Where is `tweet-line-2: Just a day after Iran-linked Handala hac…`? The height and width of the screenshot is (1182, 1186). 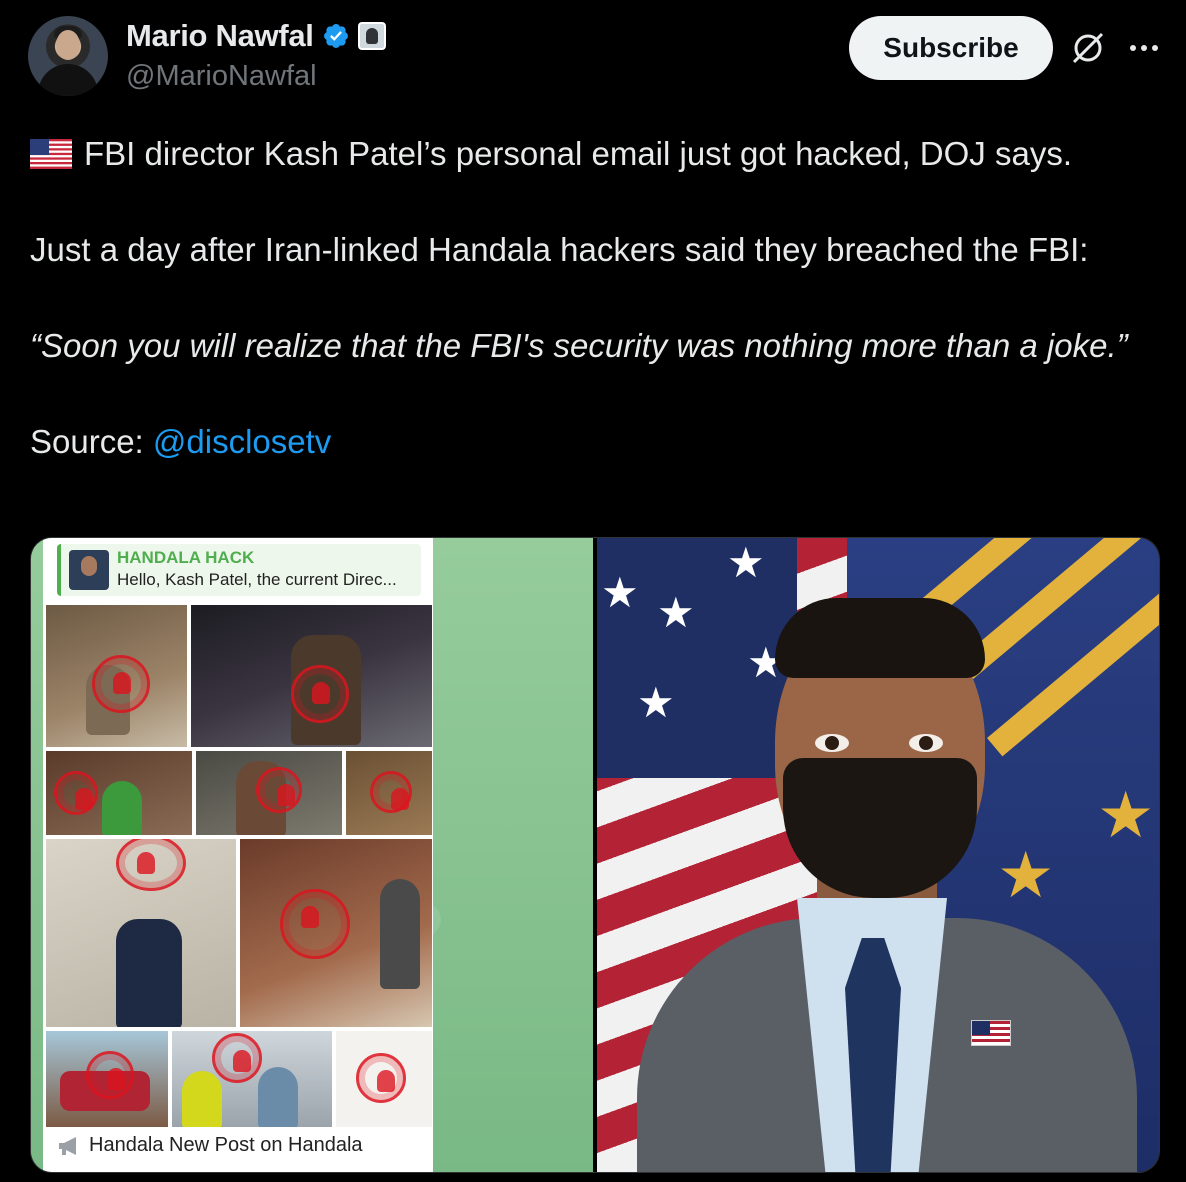
tweet-line-2: Just a day after Iran-linked Handala hac… is located at coordinates (559, 249).